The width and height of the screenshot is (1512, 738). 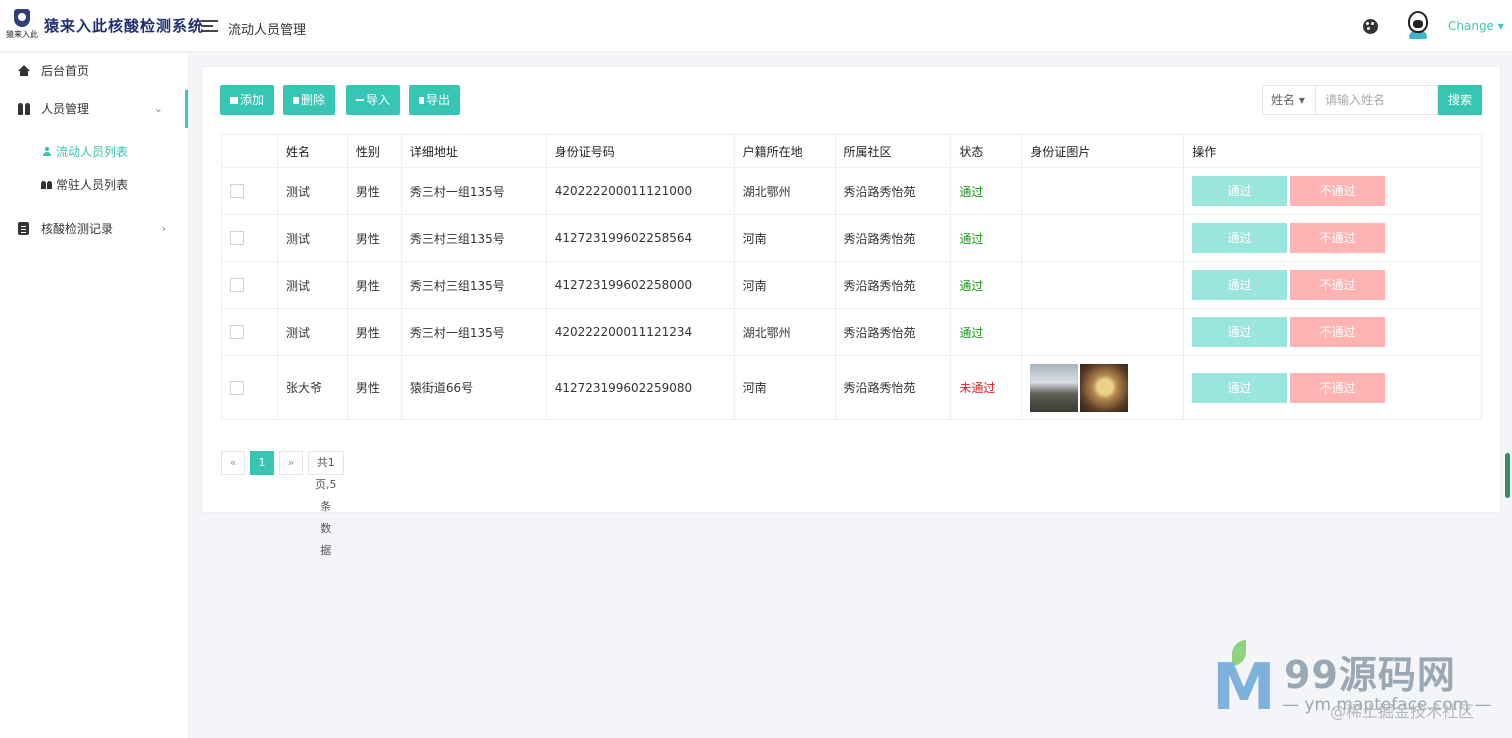 What do you see at coordinates (435, 100) in the screenshot?
I see `export-button: 导出` at bounding box center [435, 100].